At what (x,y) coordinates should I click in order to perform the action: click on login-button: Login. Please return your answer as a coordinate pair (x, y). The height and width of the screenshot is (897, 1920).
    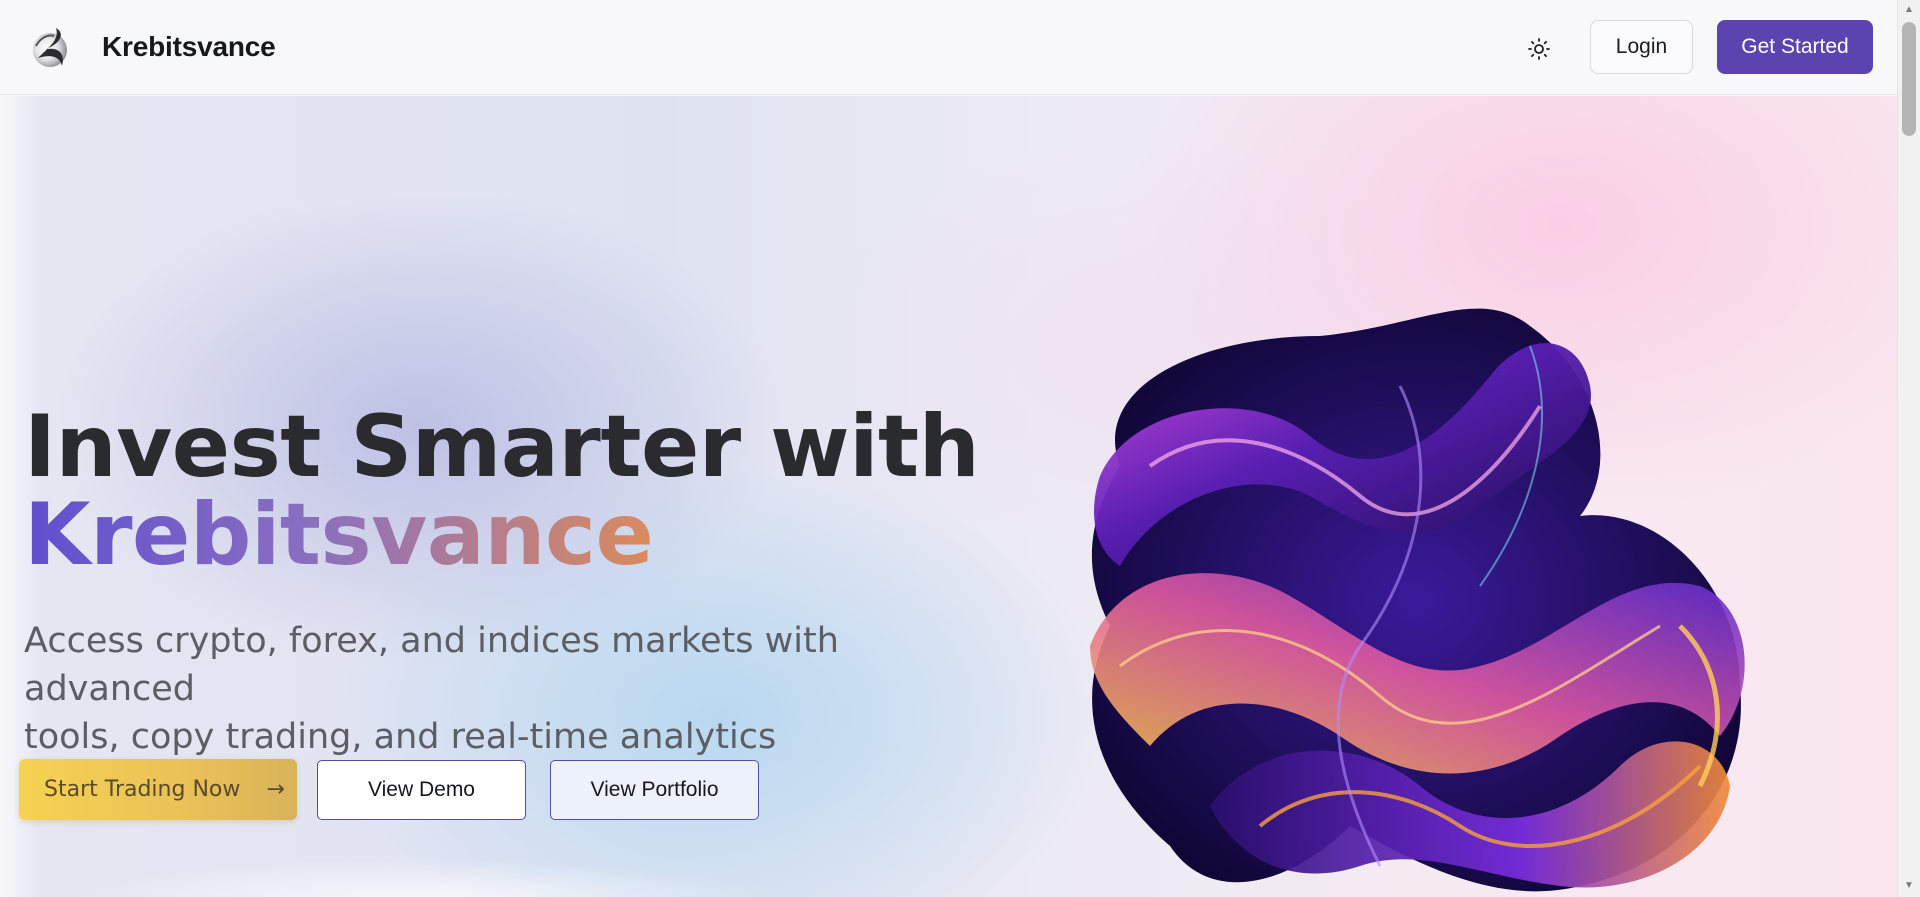
    Looking at the image, I should click on (1641, 47).